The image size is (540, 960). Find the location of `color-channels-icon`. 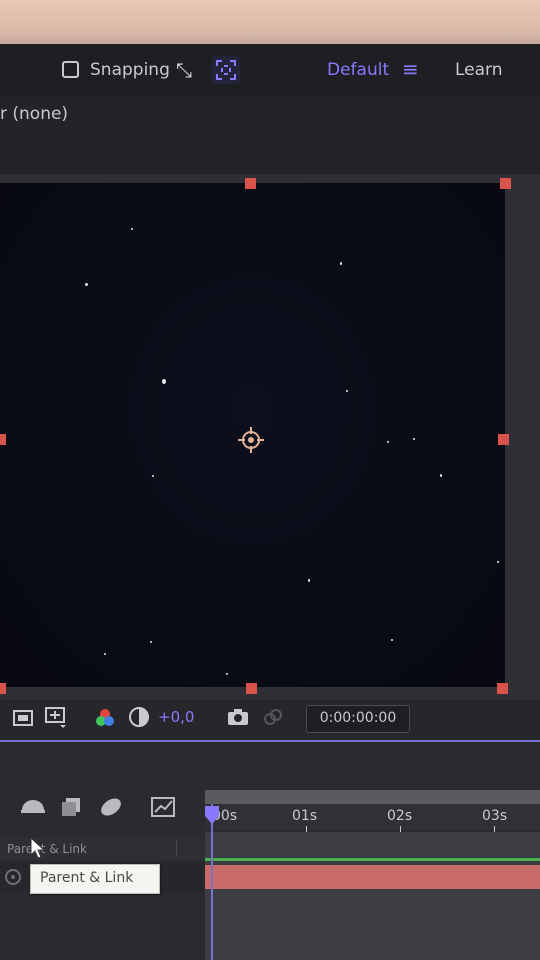

color-channels-icon is located at coordinates (105, 718).